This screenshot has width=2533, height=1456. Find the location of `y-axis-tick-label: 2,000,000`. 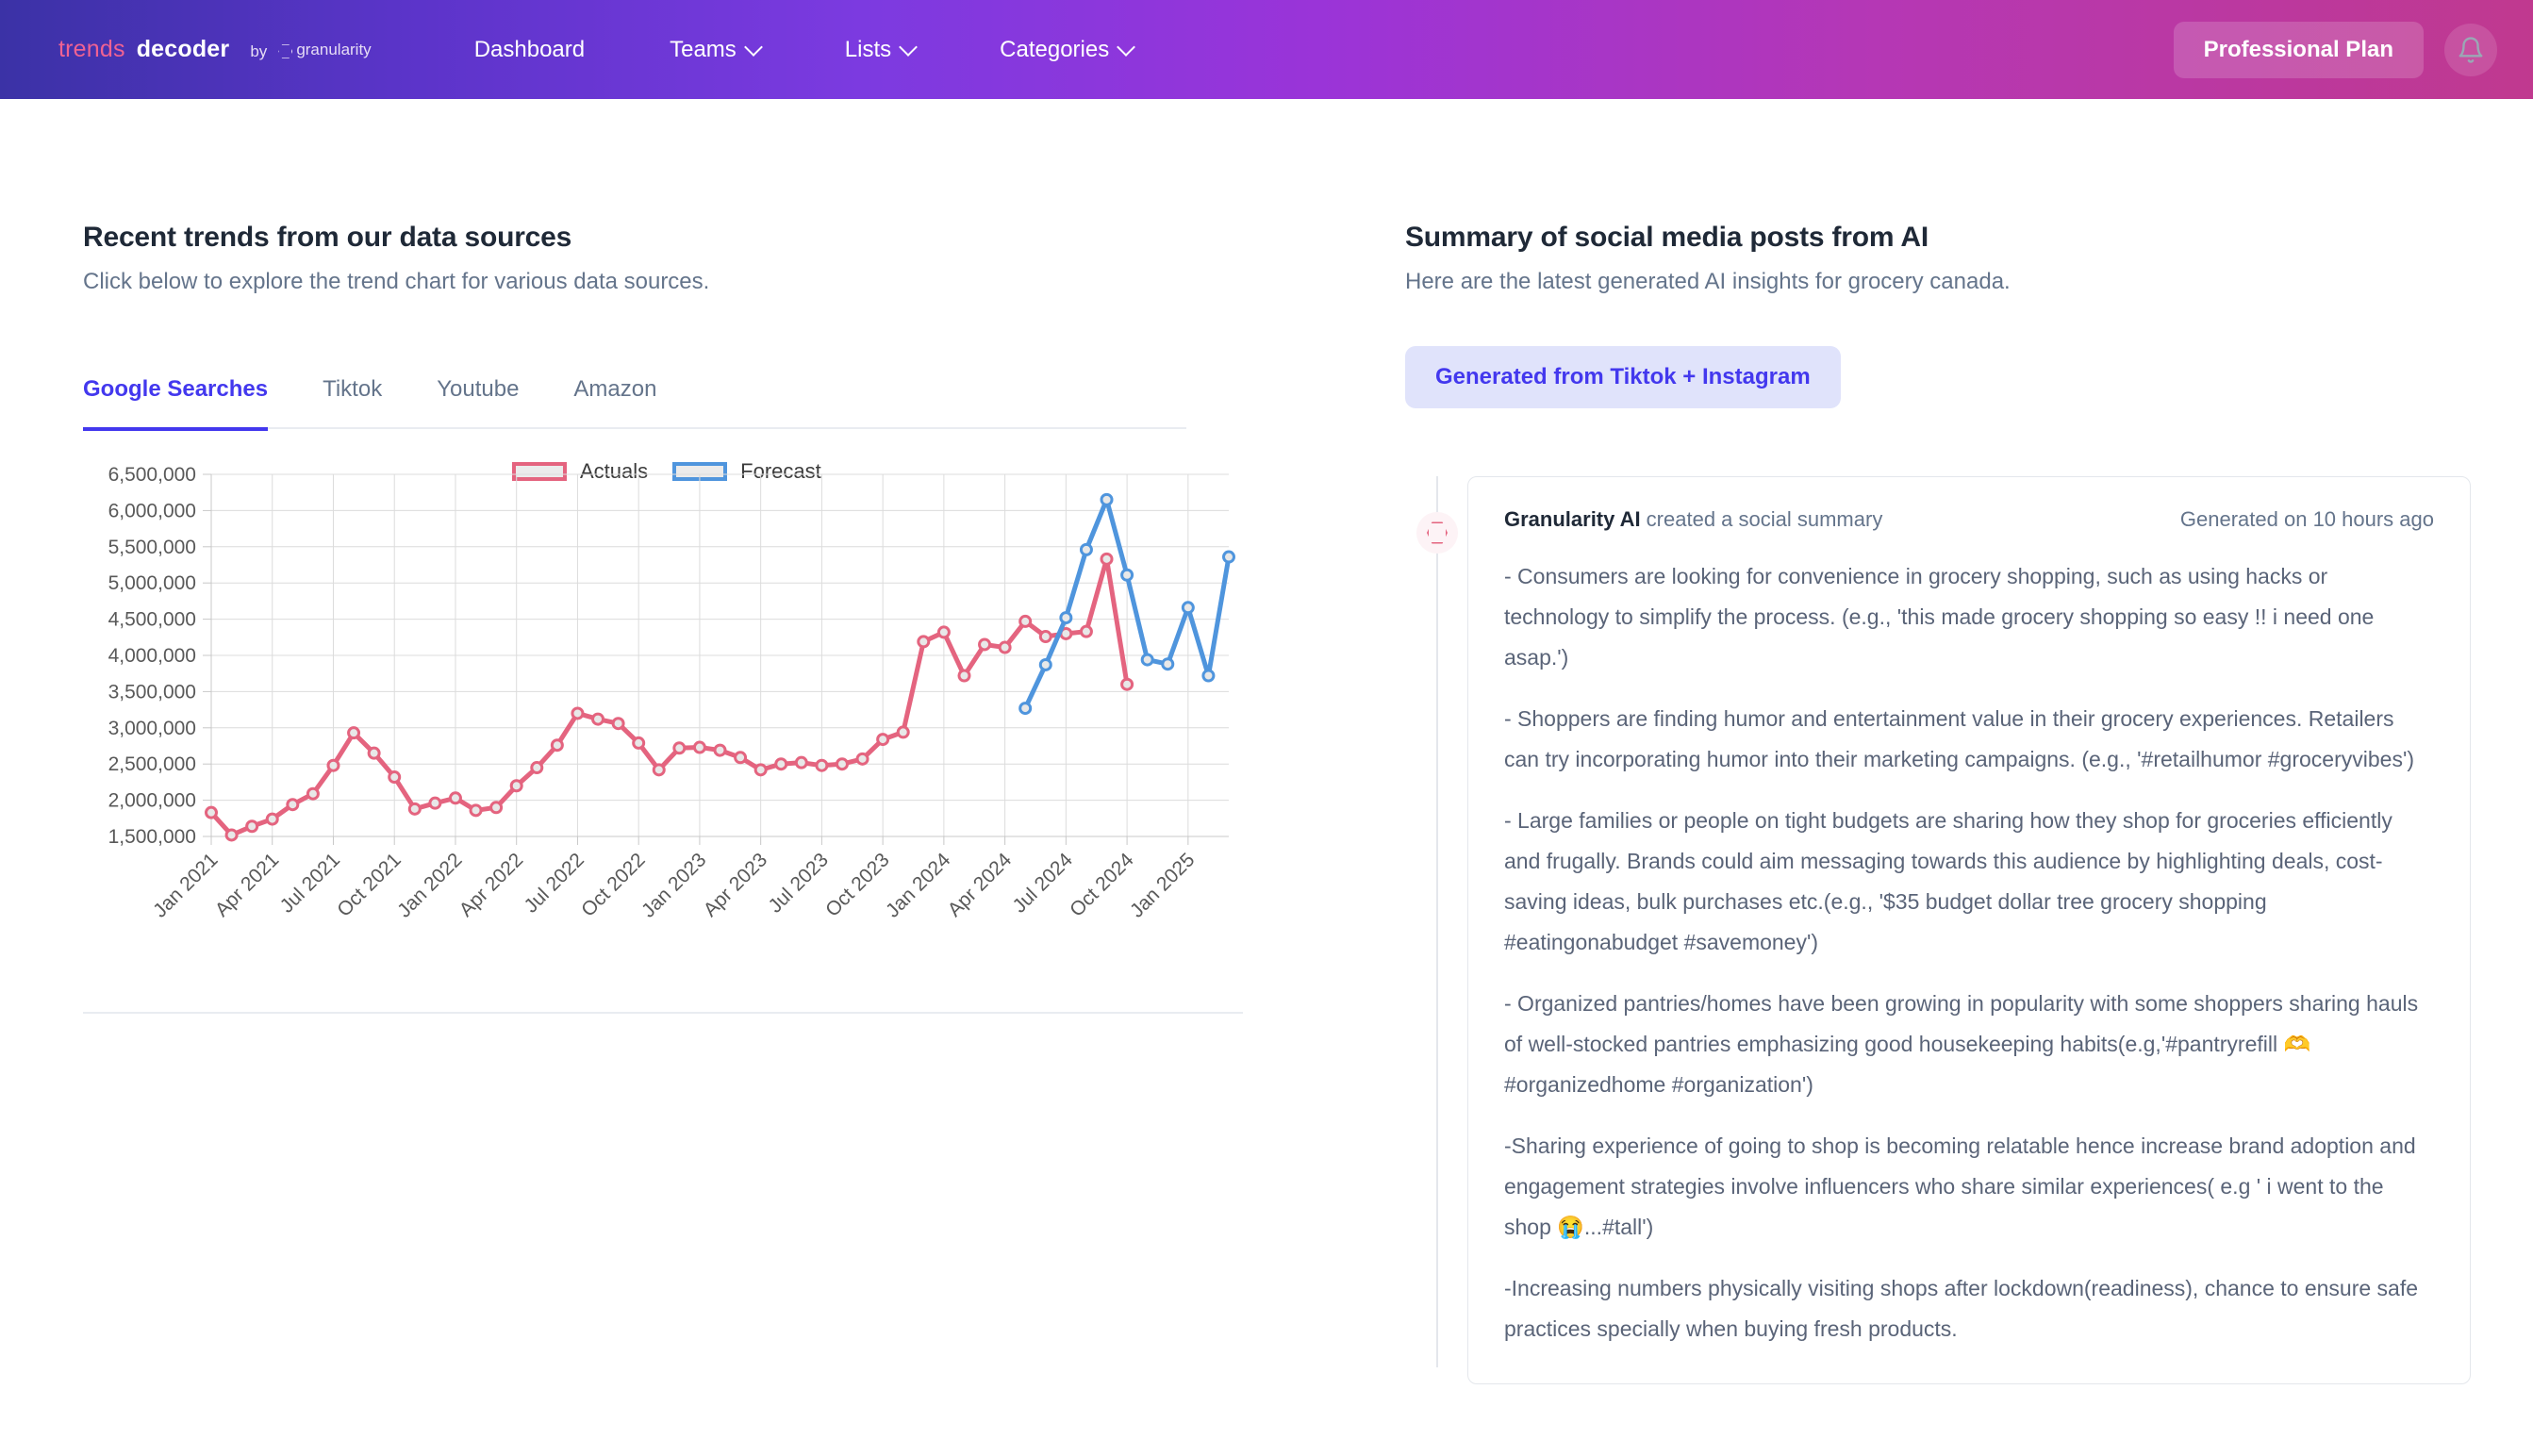

y-axis-tick-label: 2,000,000 is located at coordinates (152, 801).